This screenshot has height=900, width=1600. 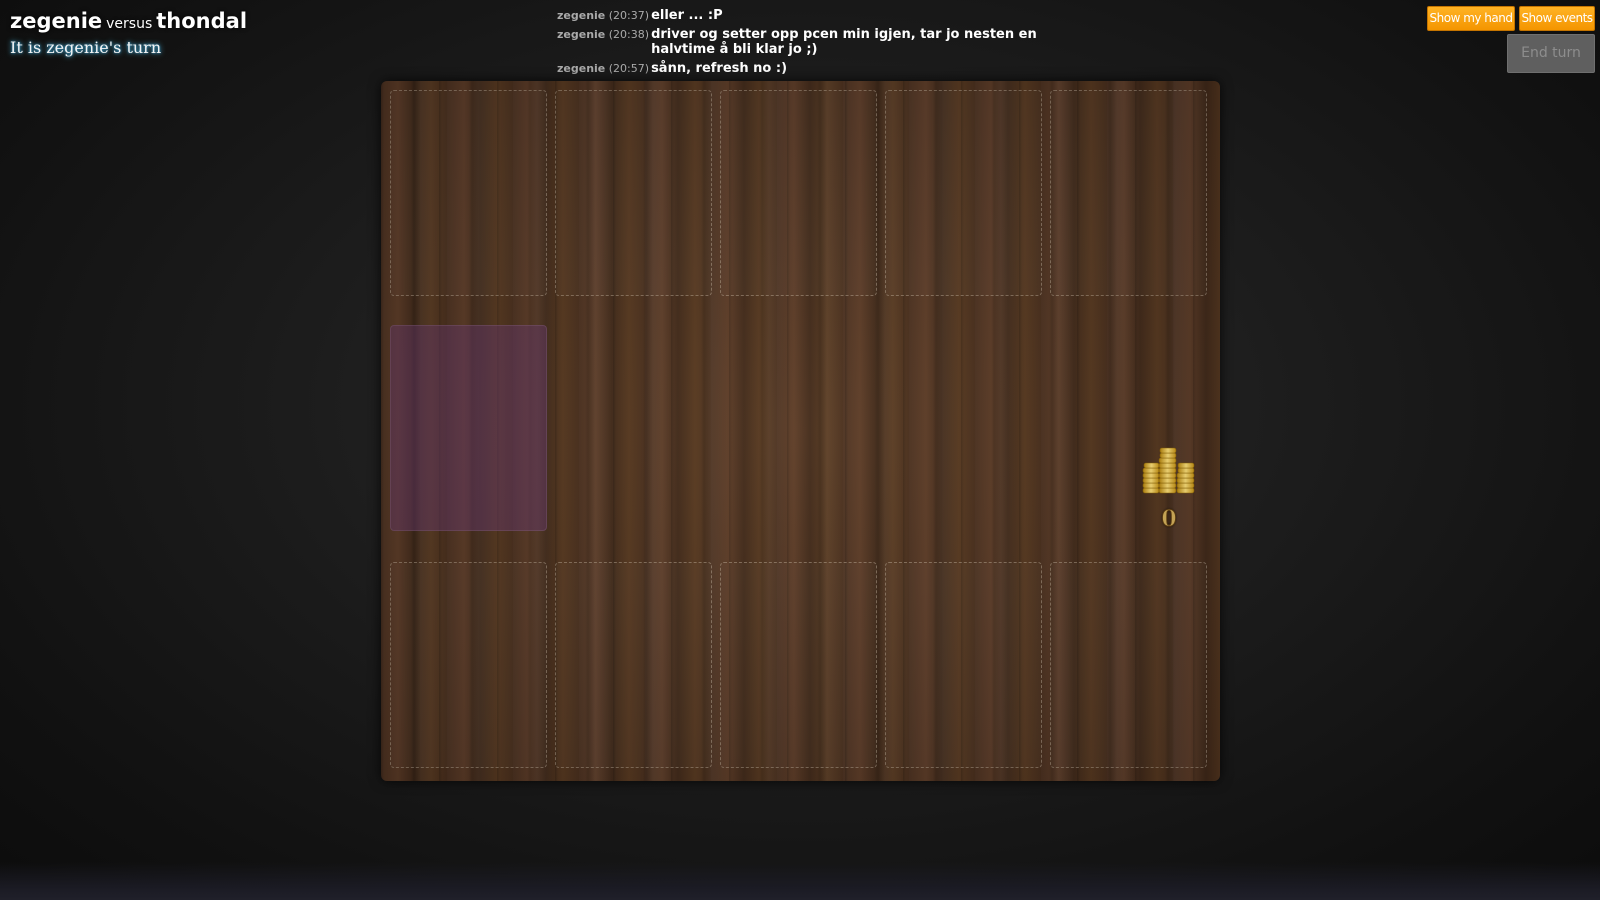 What do you see at coordinates (604, 42) in the screenshot?
I see `chat-meta: zegenie (20:38)` at bounding box center [604, 42].